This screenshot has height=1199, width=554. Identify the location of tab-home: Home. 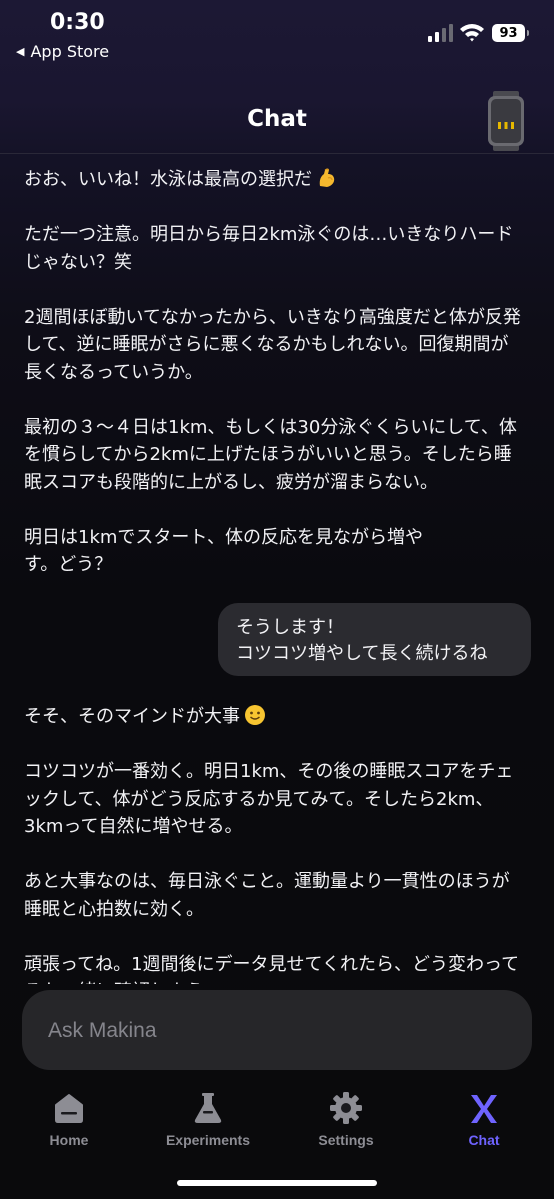
(69, 1122).